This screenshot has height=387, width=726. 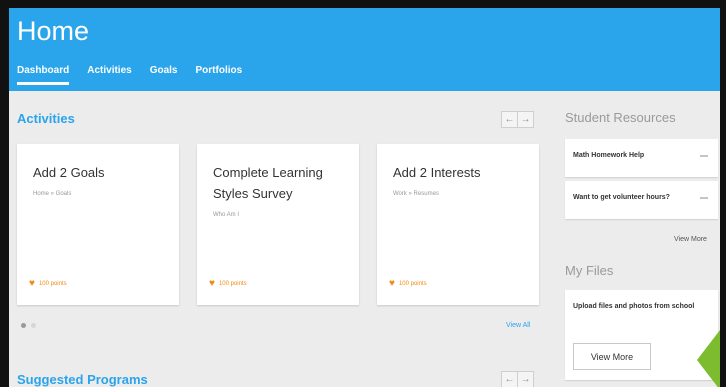 I want to click on activity-card-path: Home » Goals, so click(x=52, y=194).